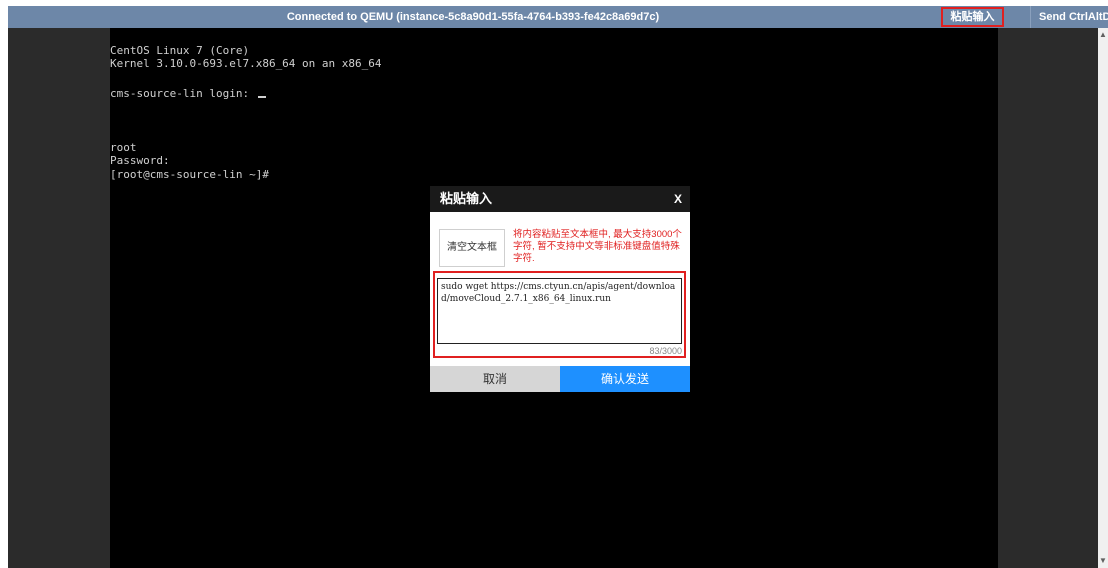 The height and width of the screenshot is (568, 1108). I want to click on terminal-line: CentOS Linux 7 (Core), so click(180, 50).